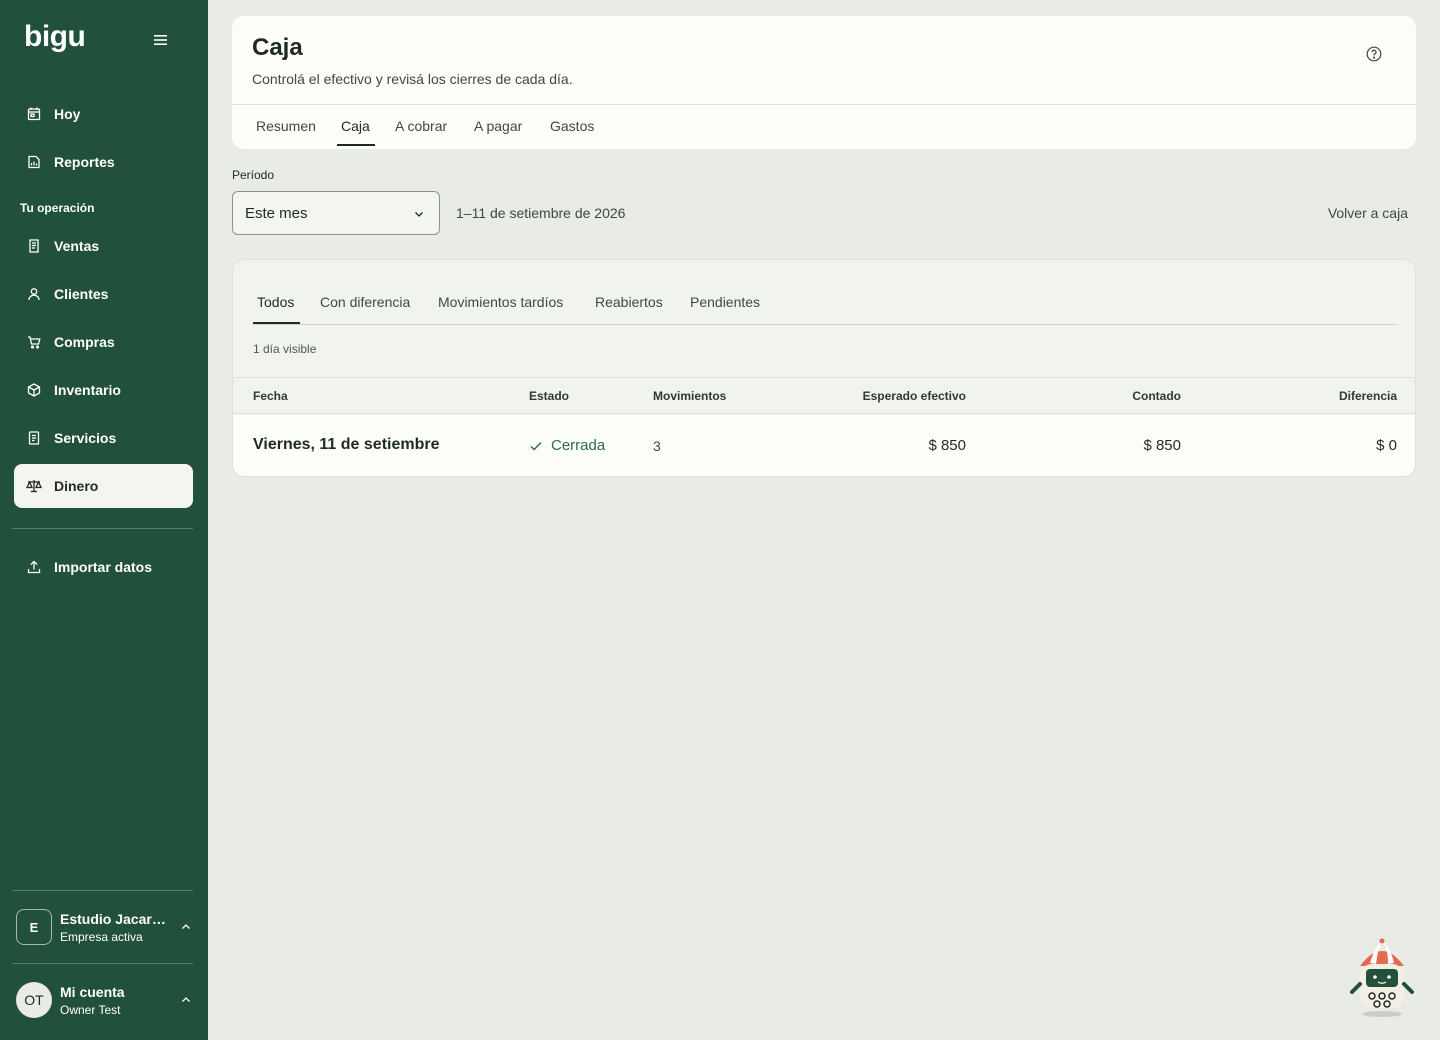  I want to click on sidebar-item-servicios: Servicios, so click(103, 438).